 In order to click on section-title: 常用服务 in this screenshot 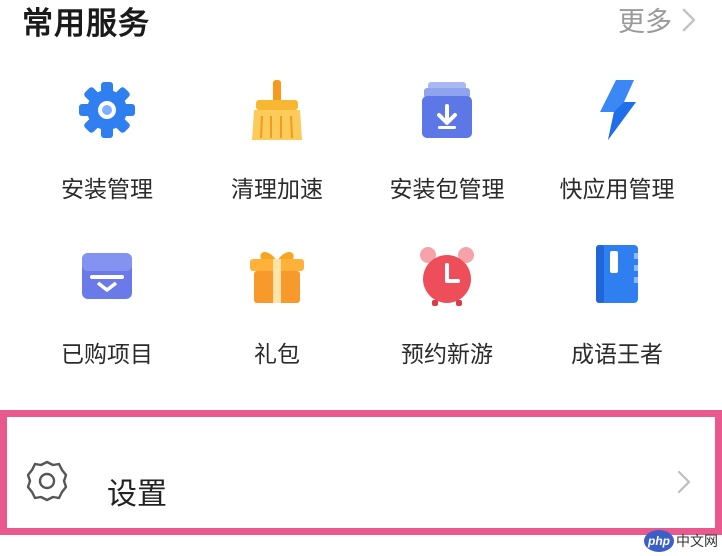, I will do `click(86, 24)`.